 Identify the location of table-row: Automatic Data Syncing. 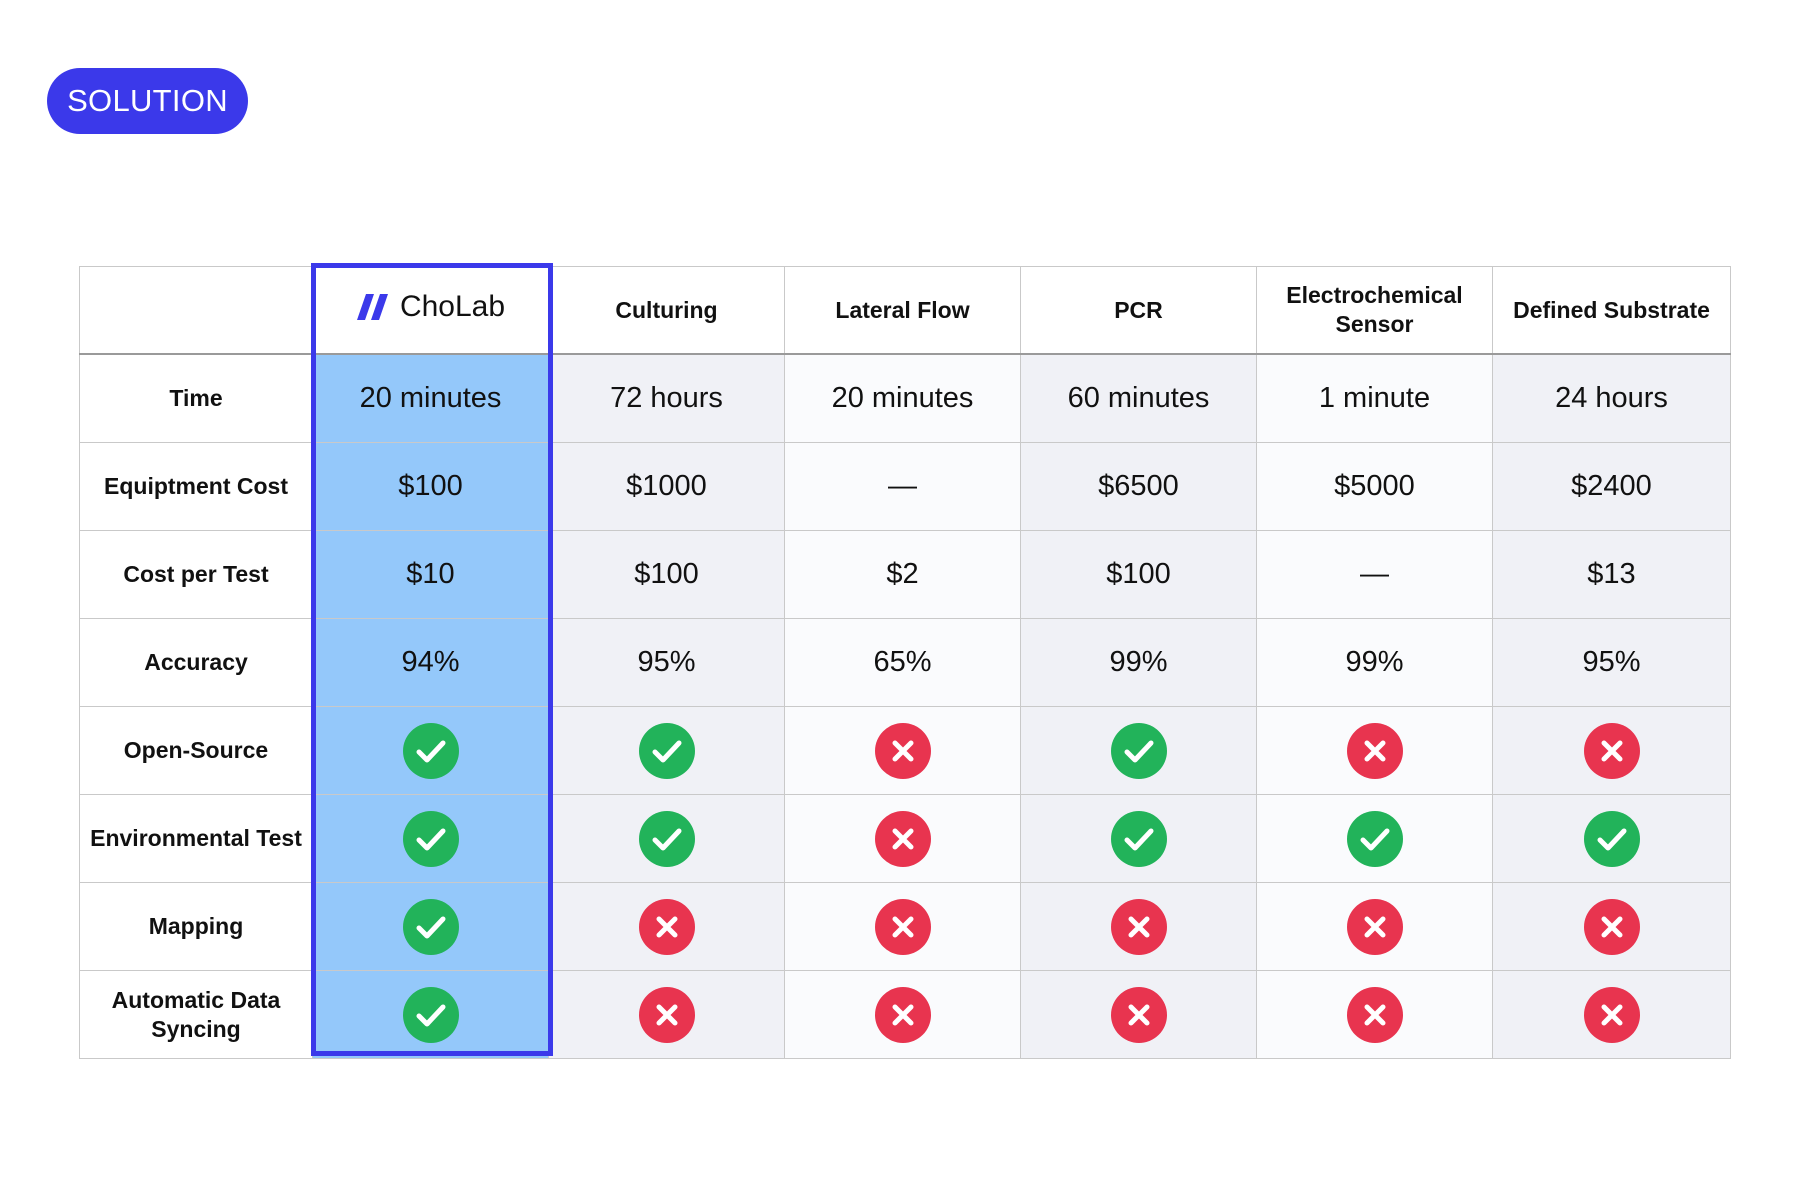
(905, 1014).